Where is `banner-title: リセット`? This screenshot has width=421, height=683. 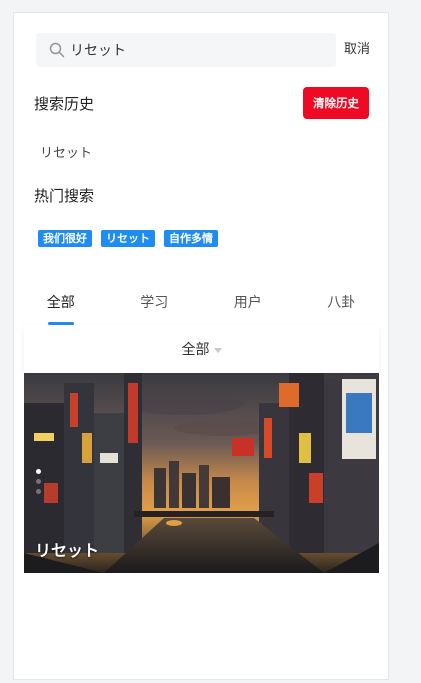
banner-title: リセット is located at coordinates (67, 550).